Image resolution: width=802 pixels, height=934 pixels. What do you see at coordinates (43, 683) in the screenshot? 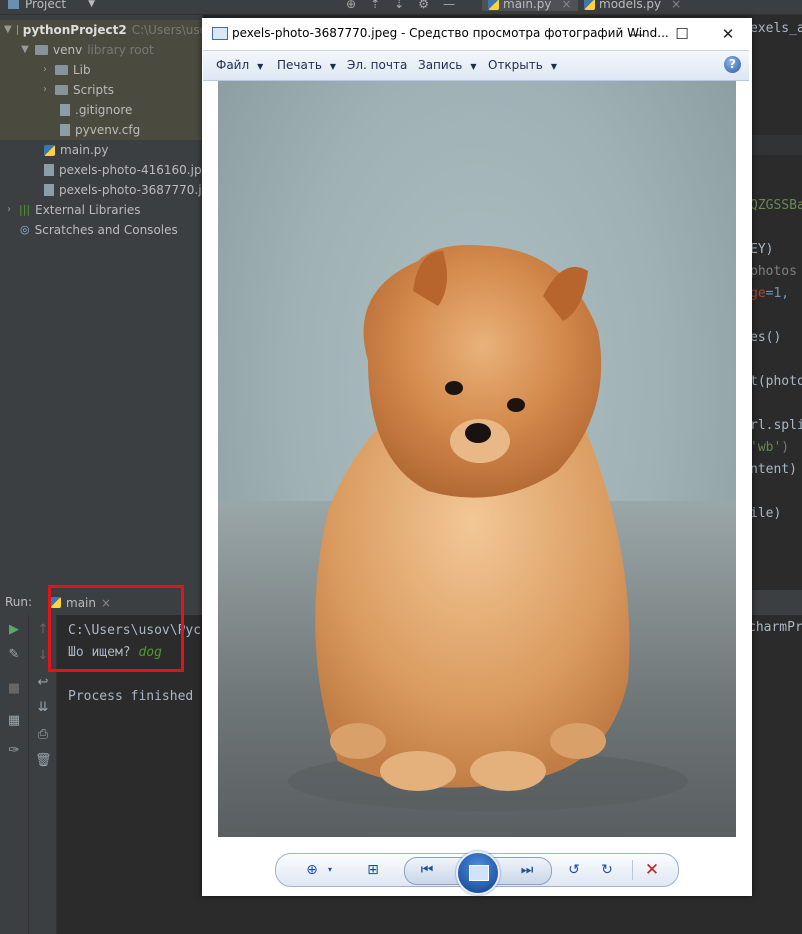
I see `soft-wrap-icon: ↩` at bounding box center [43, 683].